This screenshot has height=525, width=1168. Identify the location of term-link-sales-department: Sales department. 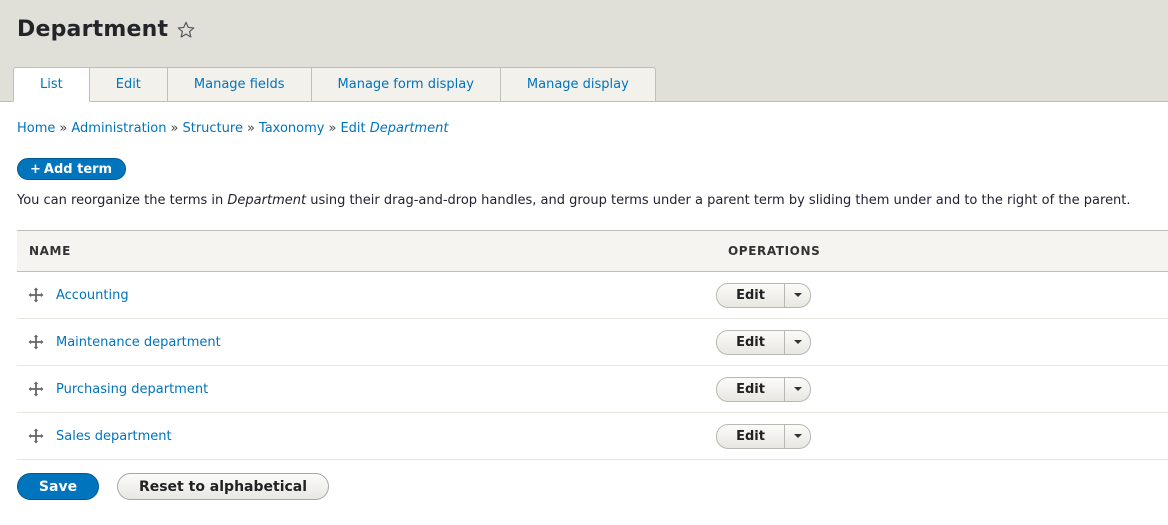
(114, 436).